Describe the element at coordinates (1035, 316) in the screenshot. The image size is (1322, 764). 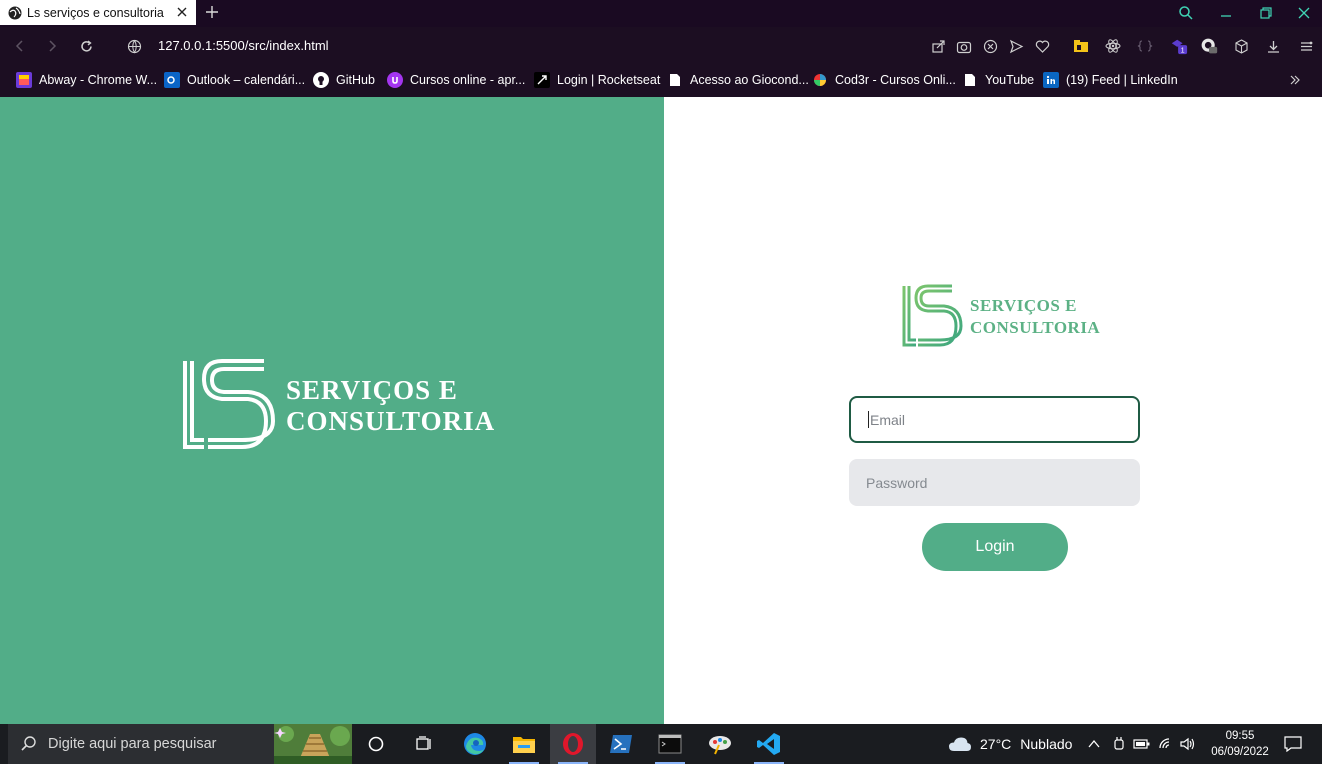
I see `brand-name-small: SERVIÇOS E CONSULTORIA` at that location.